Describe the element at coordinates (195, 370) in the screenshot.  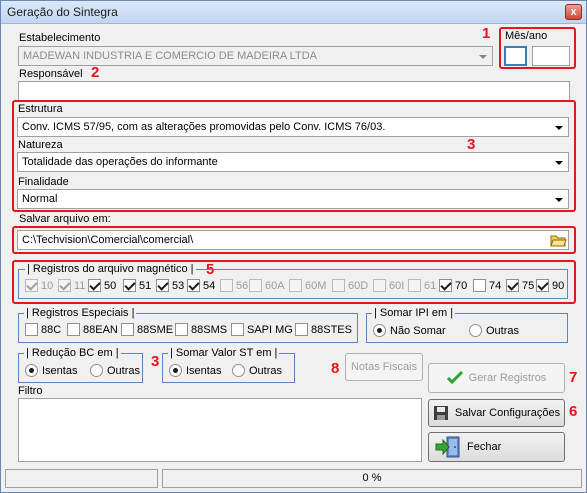
I see `somar-st-radio-isentas: Isentas` at that location.